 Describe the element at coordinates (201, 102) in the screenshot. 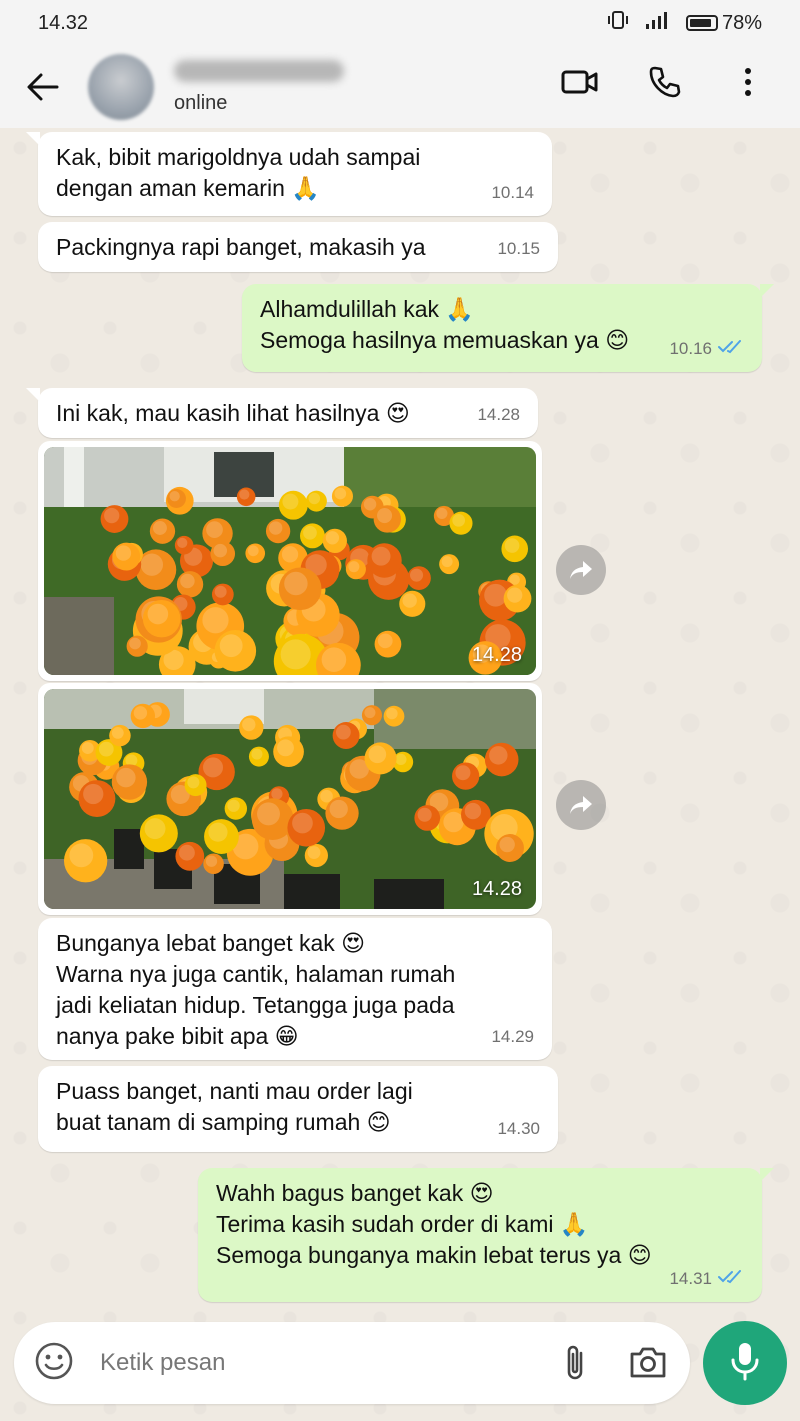

I see `contact-status: online` at that location.